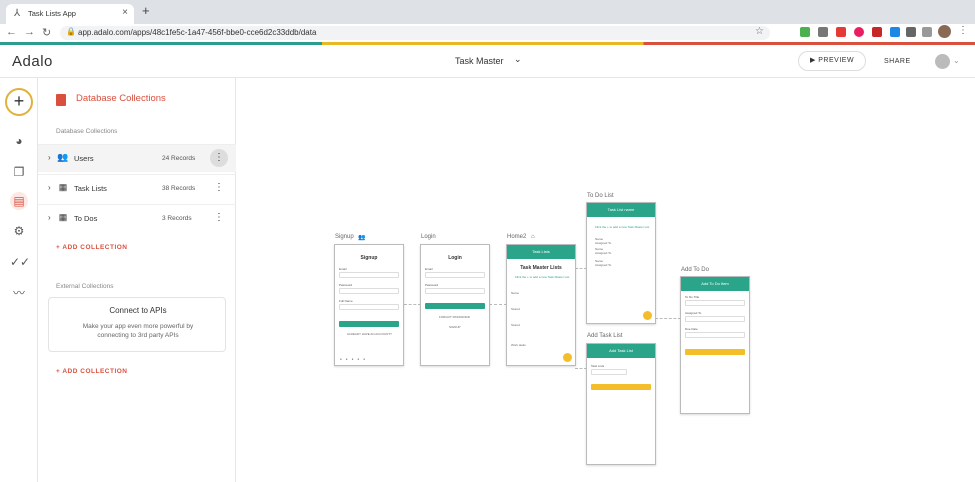 This screenshot has height=482, width=975. Describe the element at coordinates (46, 32) in the screenshot. I see `reload-icon: ↻` at that location.